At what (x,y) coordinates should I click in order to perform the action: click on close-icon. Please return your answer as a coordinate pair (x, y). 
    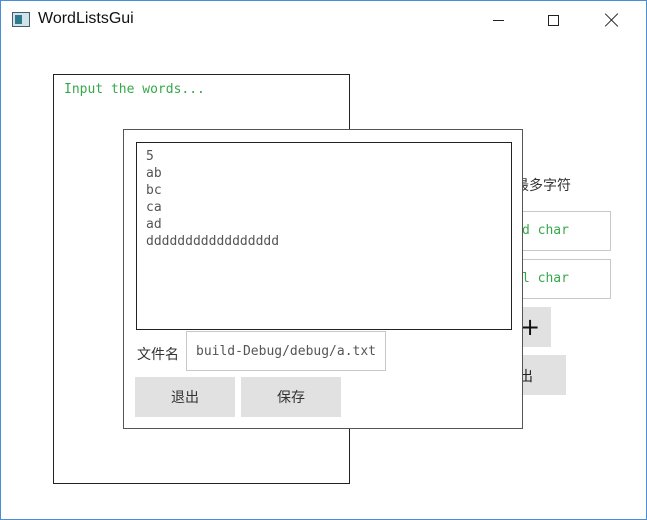
    Looking at the image, I should click on (612, 20).